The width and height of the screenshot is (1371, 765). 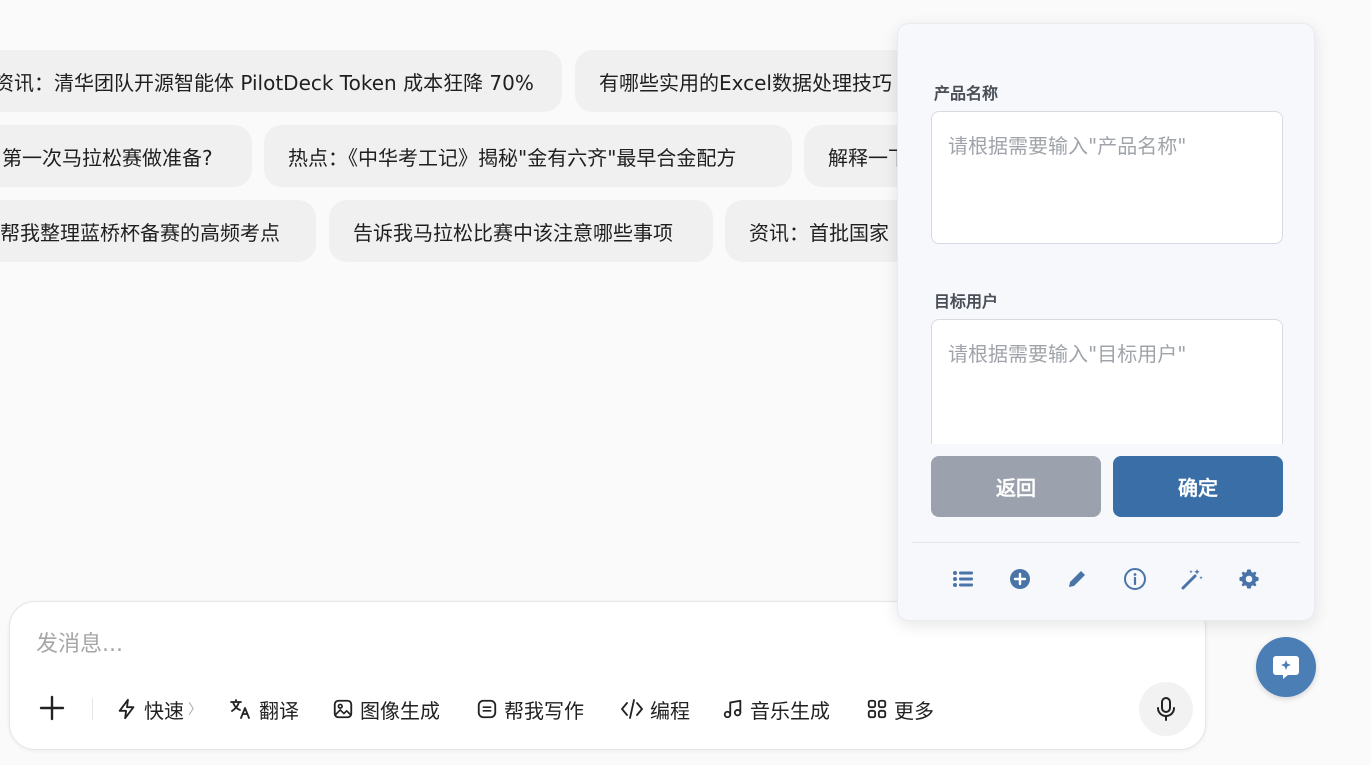 I want to click on back-button: 返回, so click(x=1016, y=486).